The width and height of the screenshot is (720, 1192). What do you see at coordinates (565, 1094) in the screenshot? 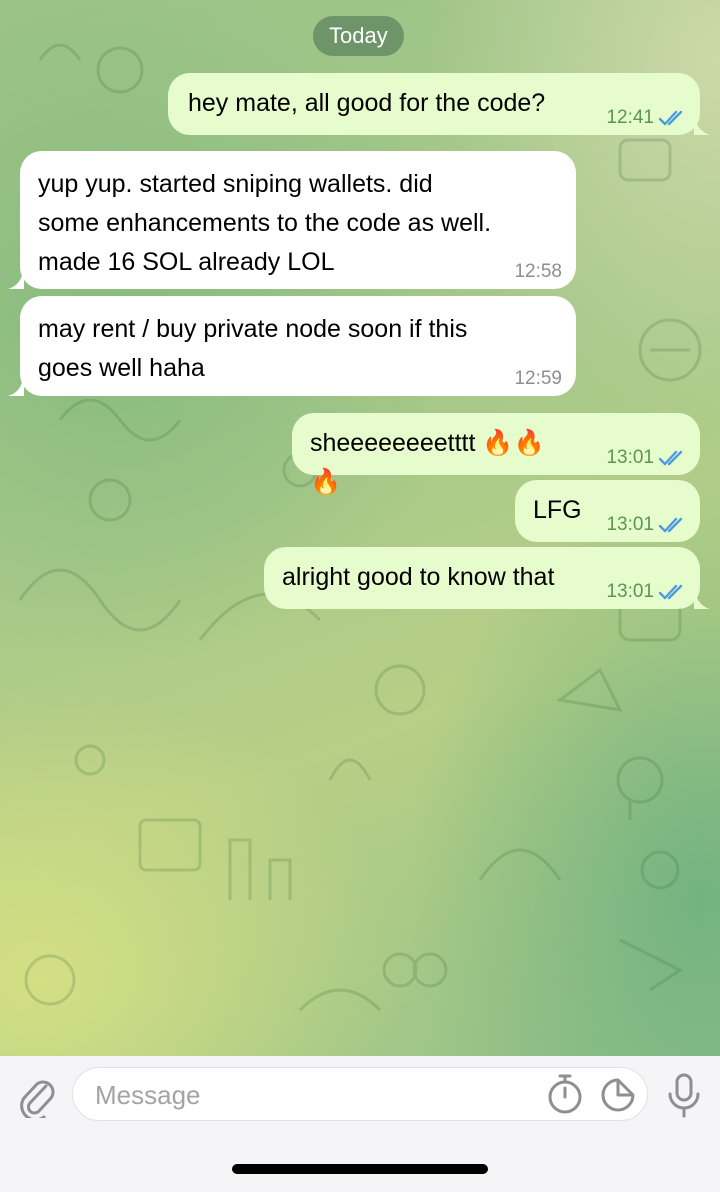
I see `timer-icon` at bounding box center [565, 1094].